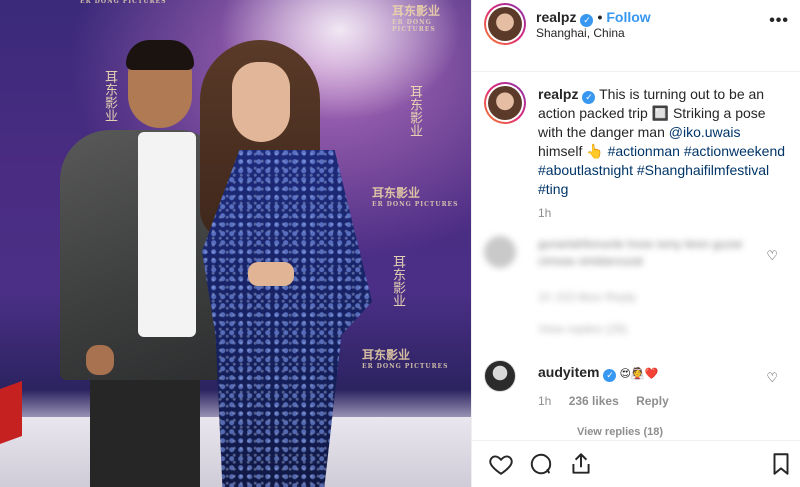 This screenshot has width=800, height=487. I want to click on hashtag-link: #actionman, so click(644, 151).